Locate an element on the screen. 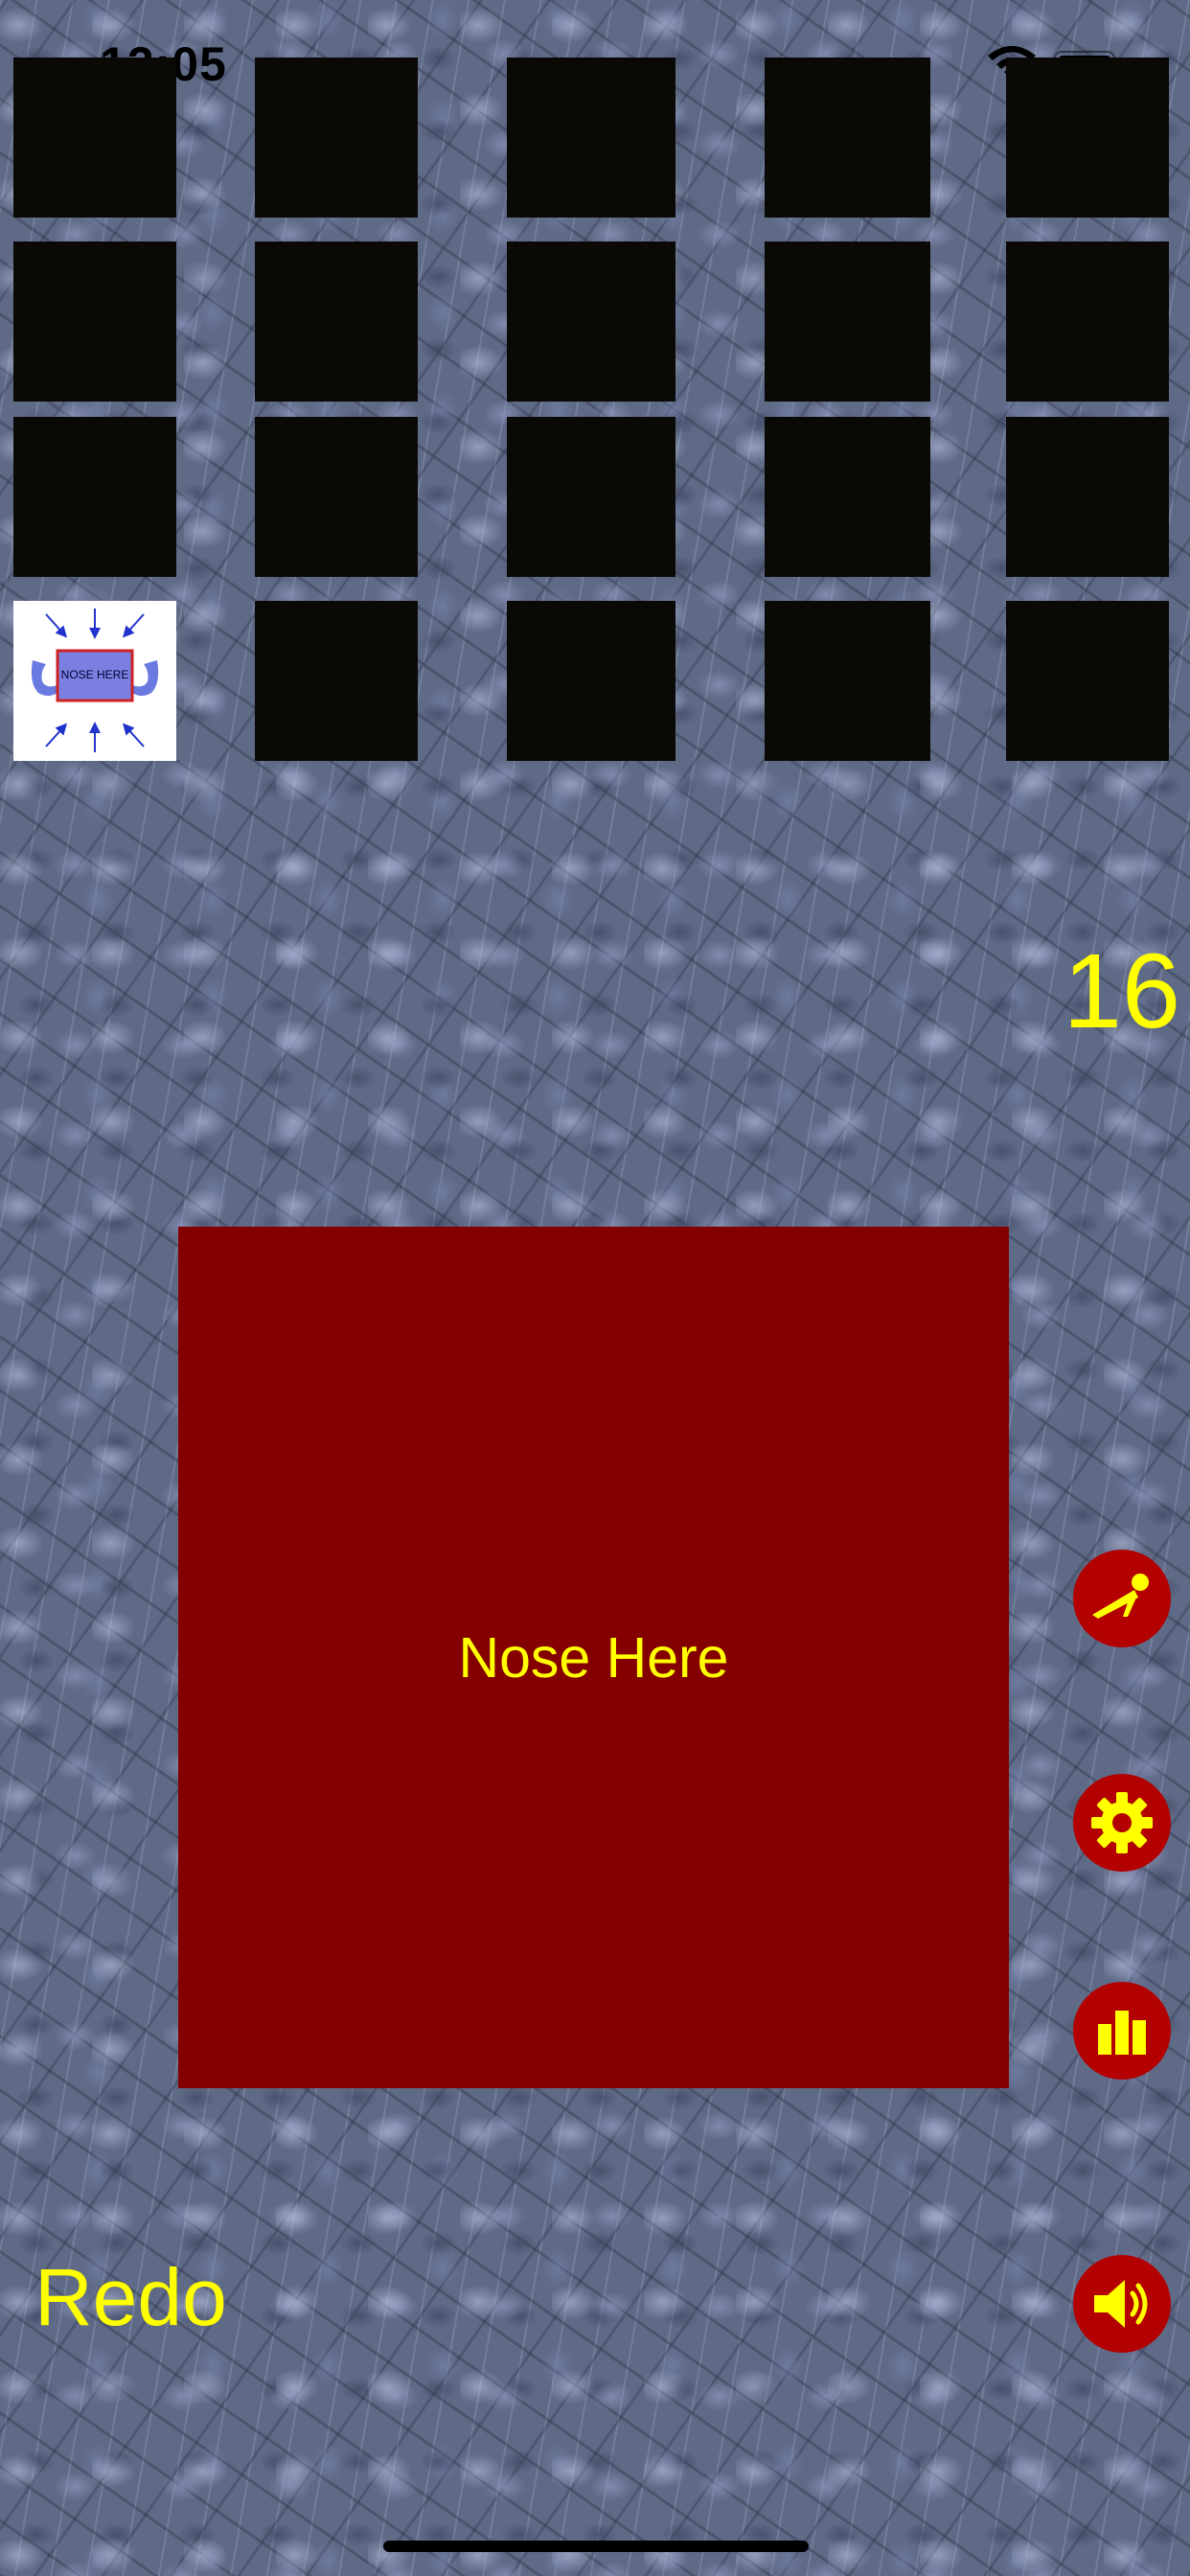  gear-icon is located at coordinates (1122, 1822).